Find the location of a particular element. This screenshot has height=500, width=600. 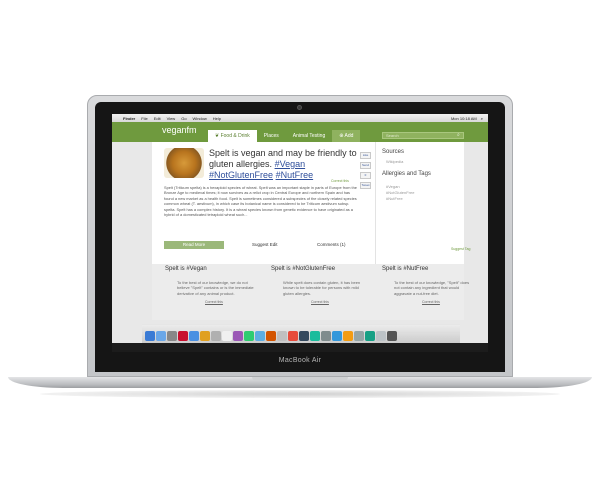

card-title: Spelt is #NotGlutenFree is located at coordinates (303, 269).